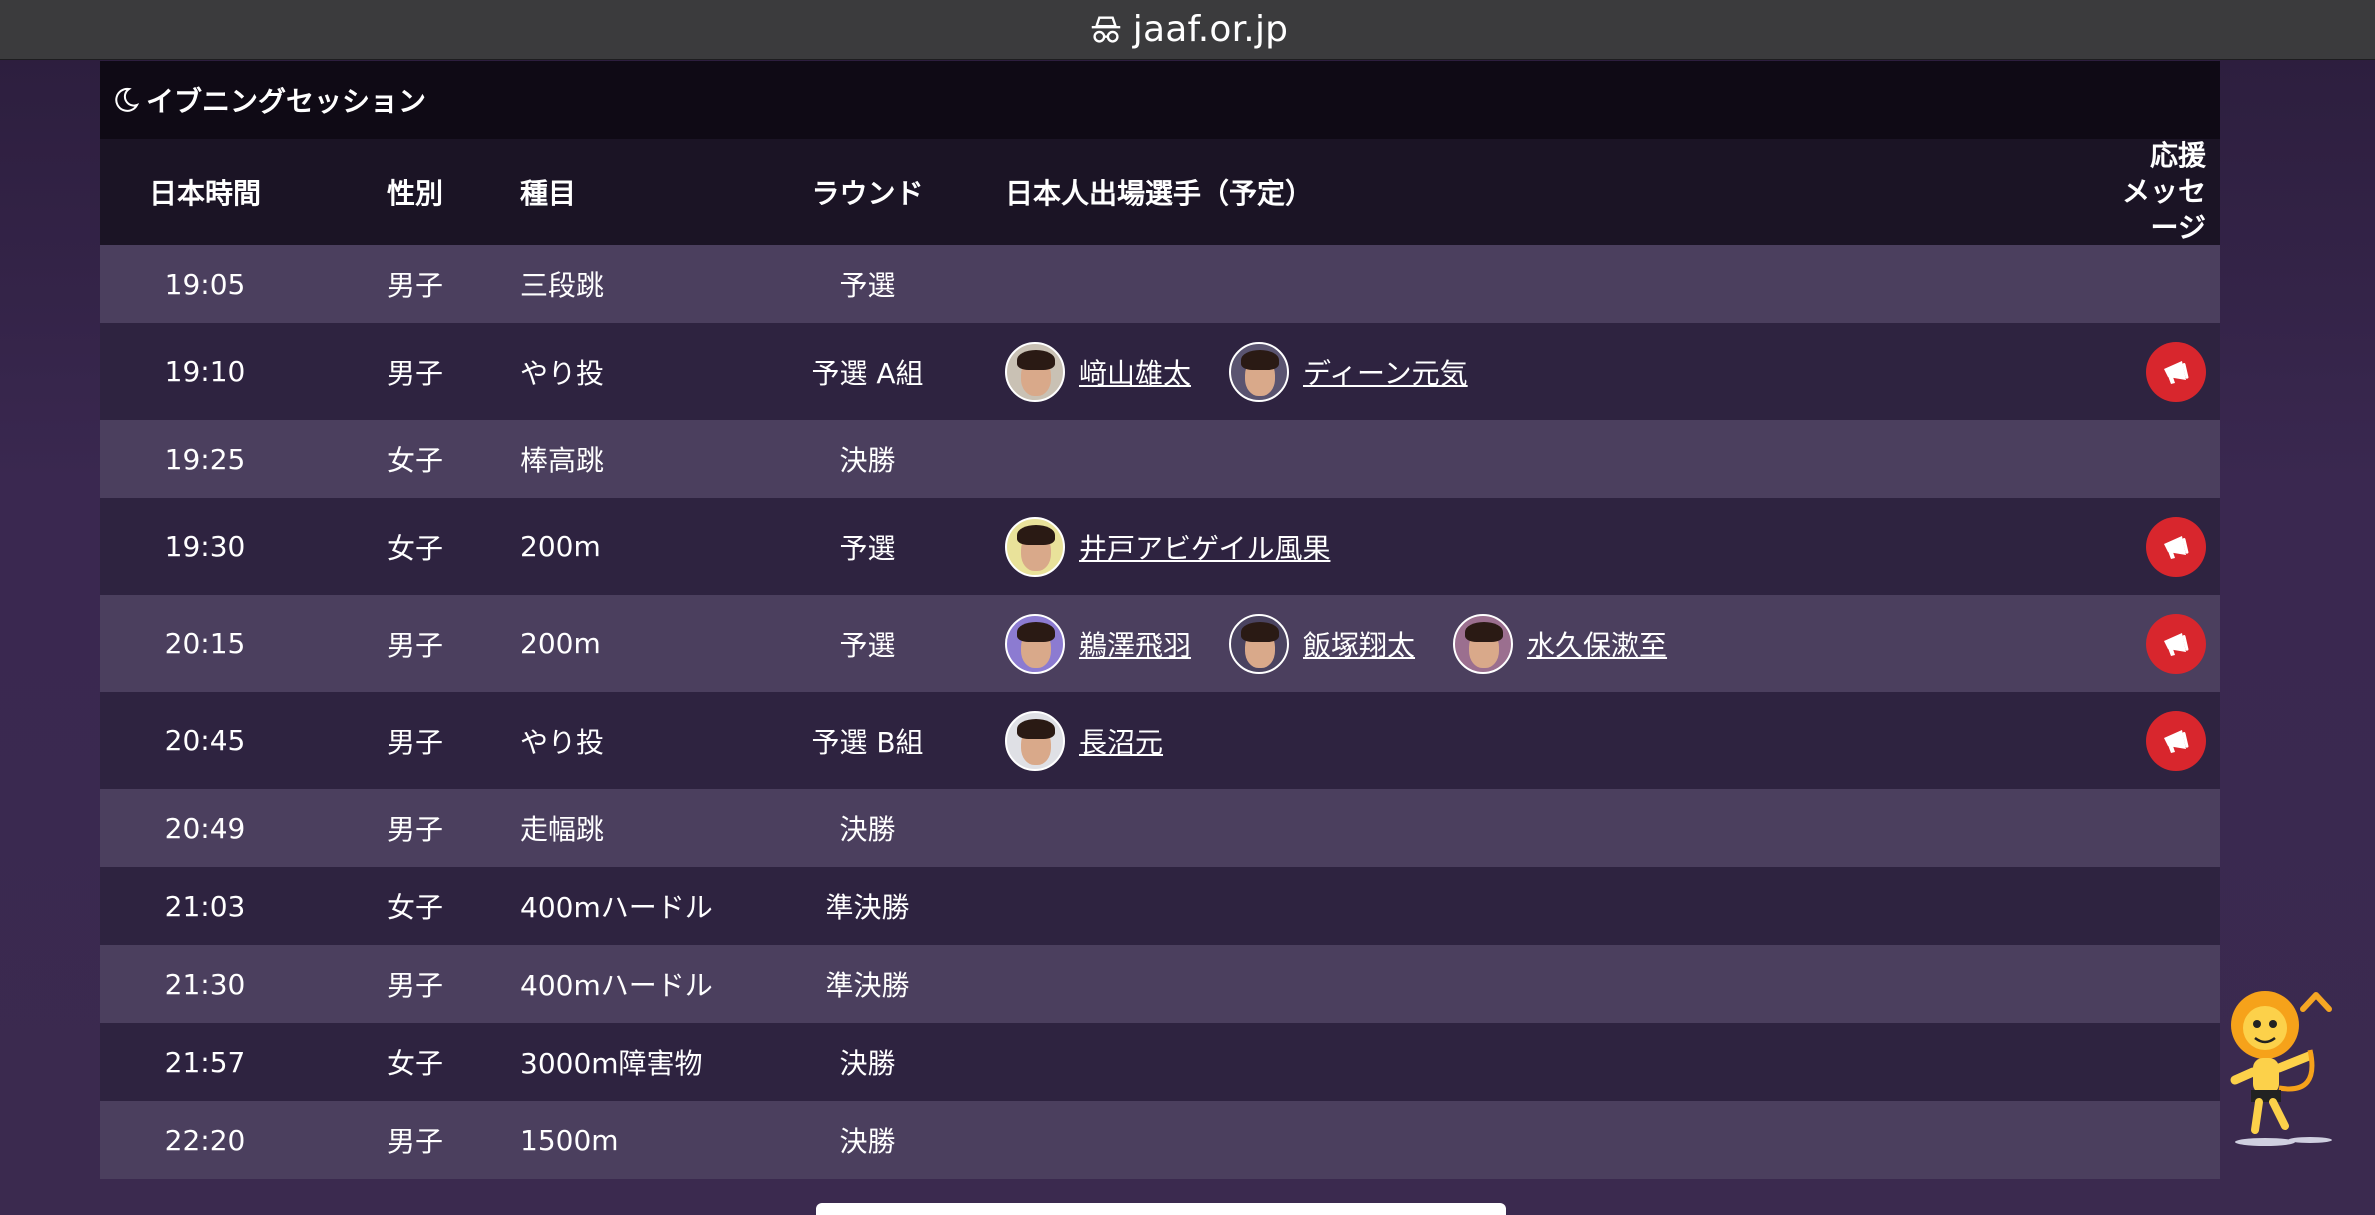 This screenshot has height=1215, width=2375. I want to click on cell-event: 走幅跳, so click(562, 829).